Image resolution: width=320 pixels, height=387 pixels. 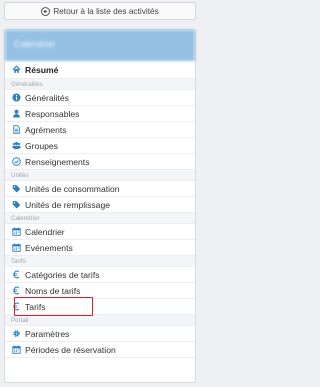 I want to click on nav-item-unites-remplissage: Unités de remplissage, so click(x=100, y=205).